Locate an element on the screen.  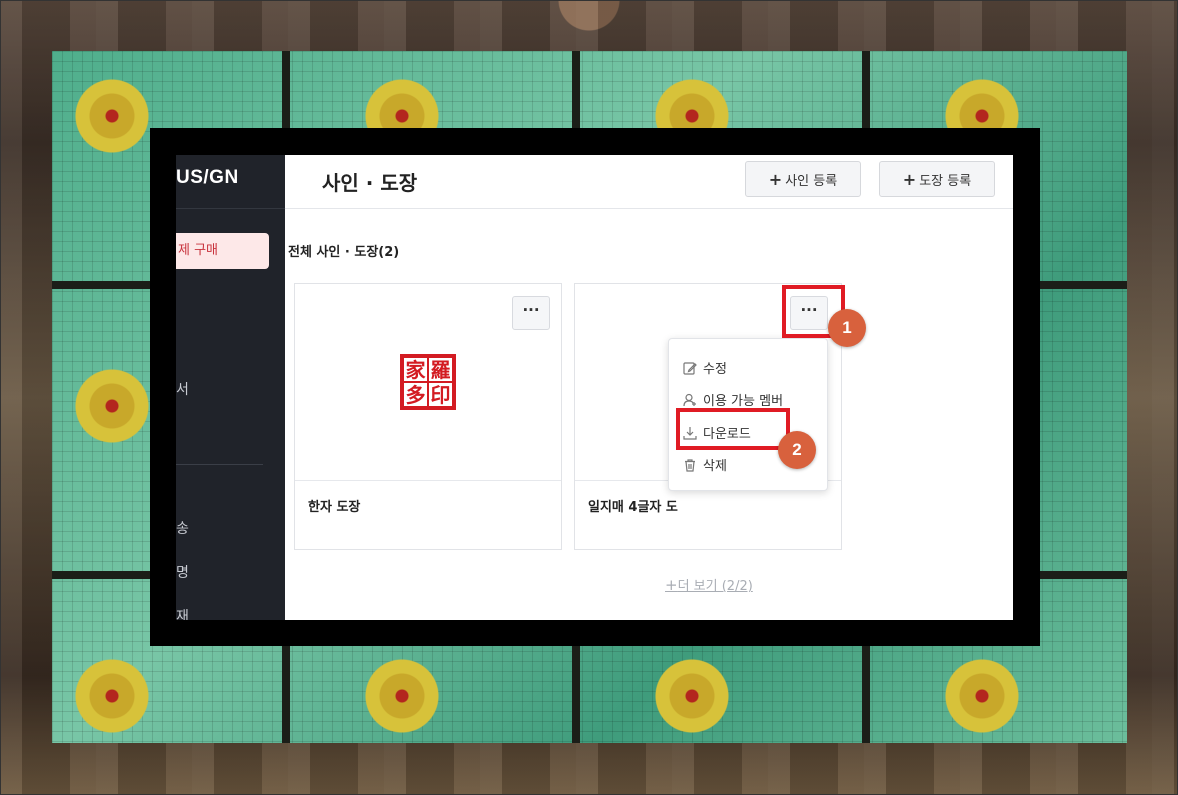
seal-char: 家 is located at coordinates (415, 369).